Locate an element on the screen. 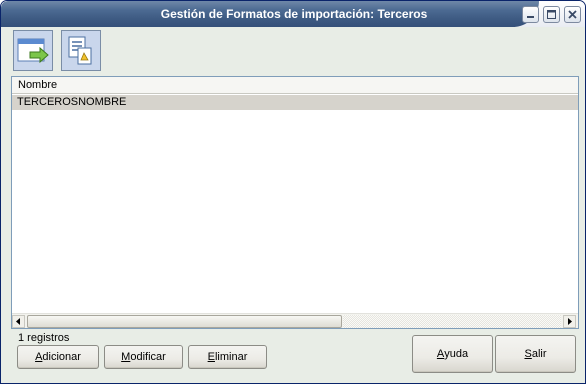  arrow-left-icon is located at coordinates (18, 321).